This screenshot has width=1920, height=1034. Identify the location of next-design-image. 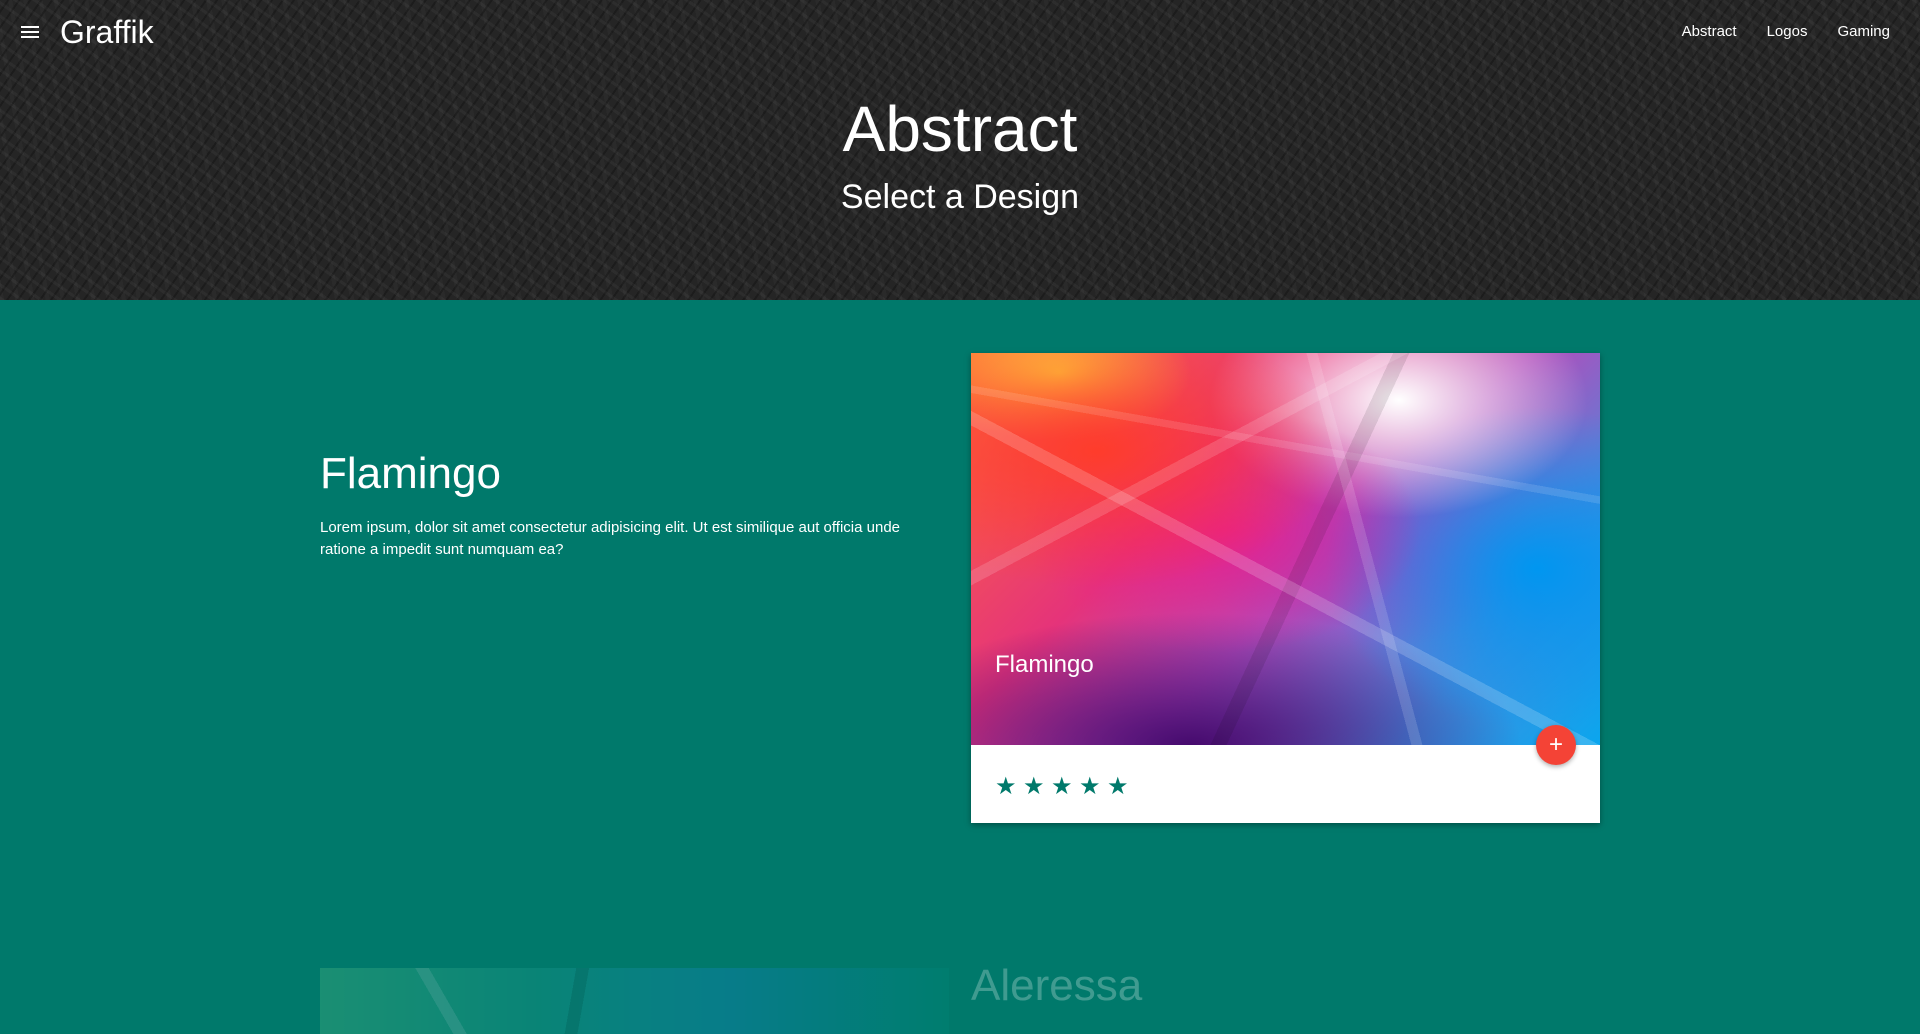
(634, 1001).